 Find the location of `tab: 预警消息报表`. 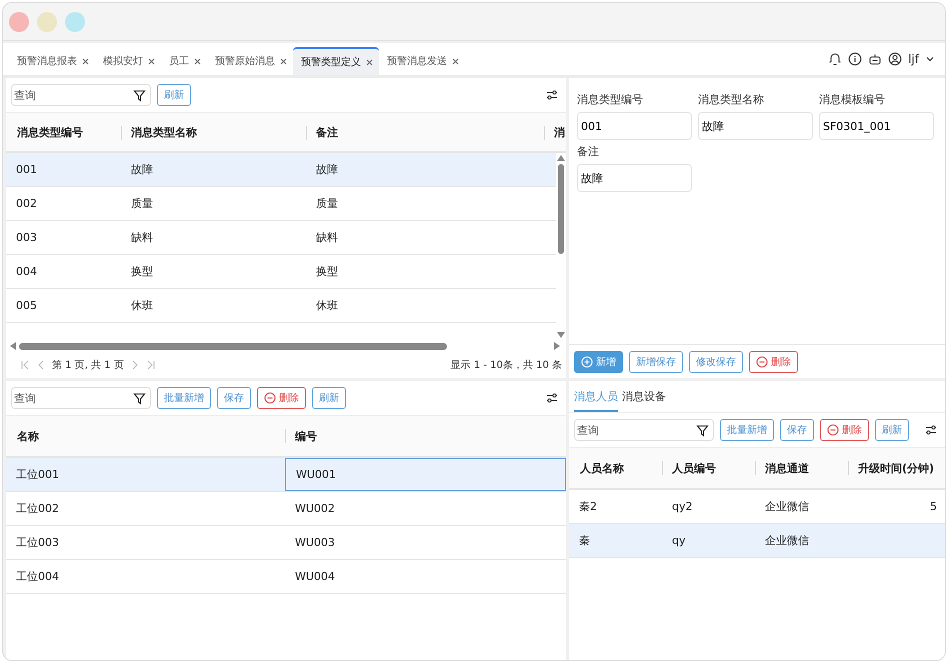

tab: 预警消息报表 is located at coordinates (52, 61).